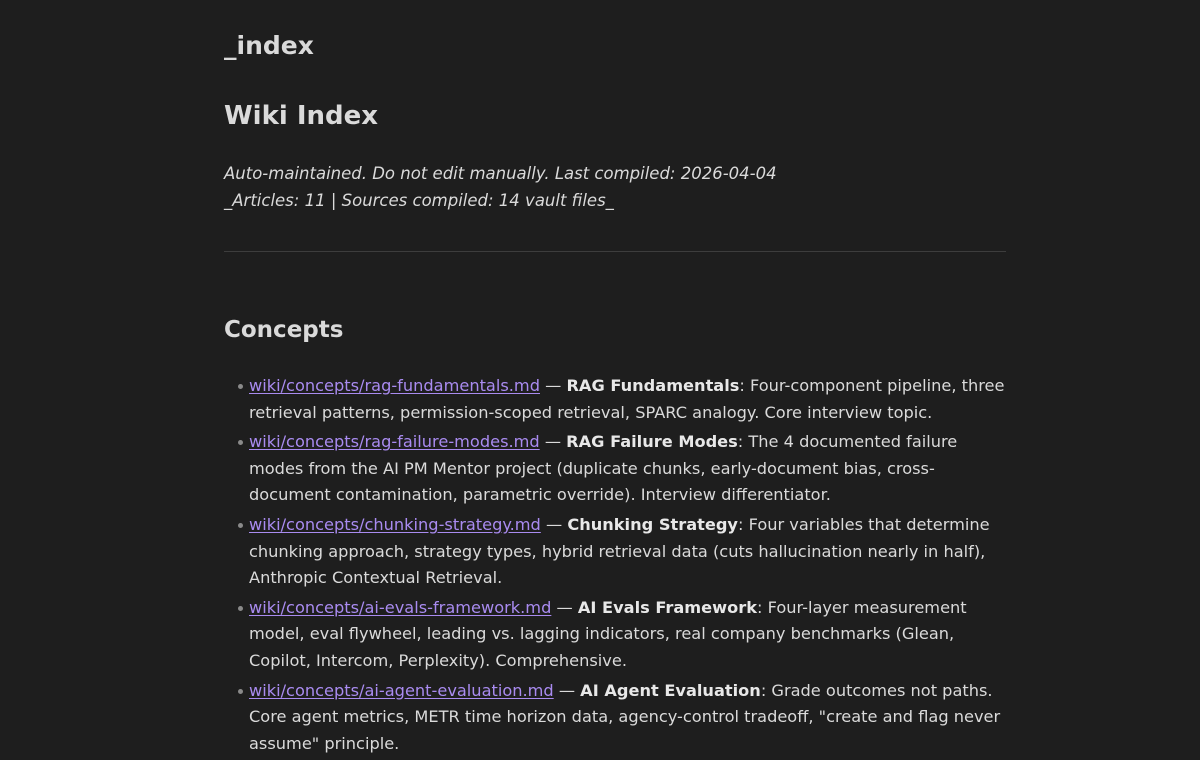 The height and width of the screenshot is (760, 1200). I want to click on page-heading: Wiki Index, so click(301, 116).